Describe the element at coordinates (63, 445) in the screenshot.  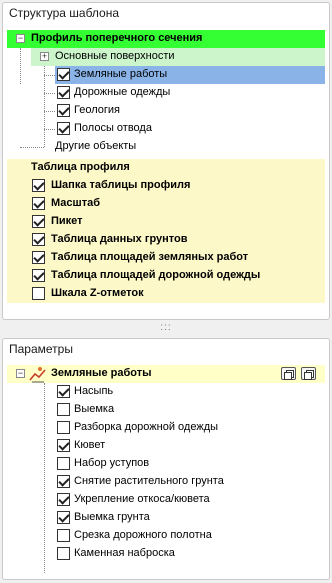
I see `ditch-checkbox` at that location.